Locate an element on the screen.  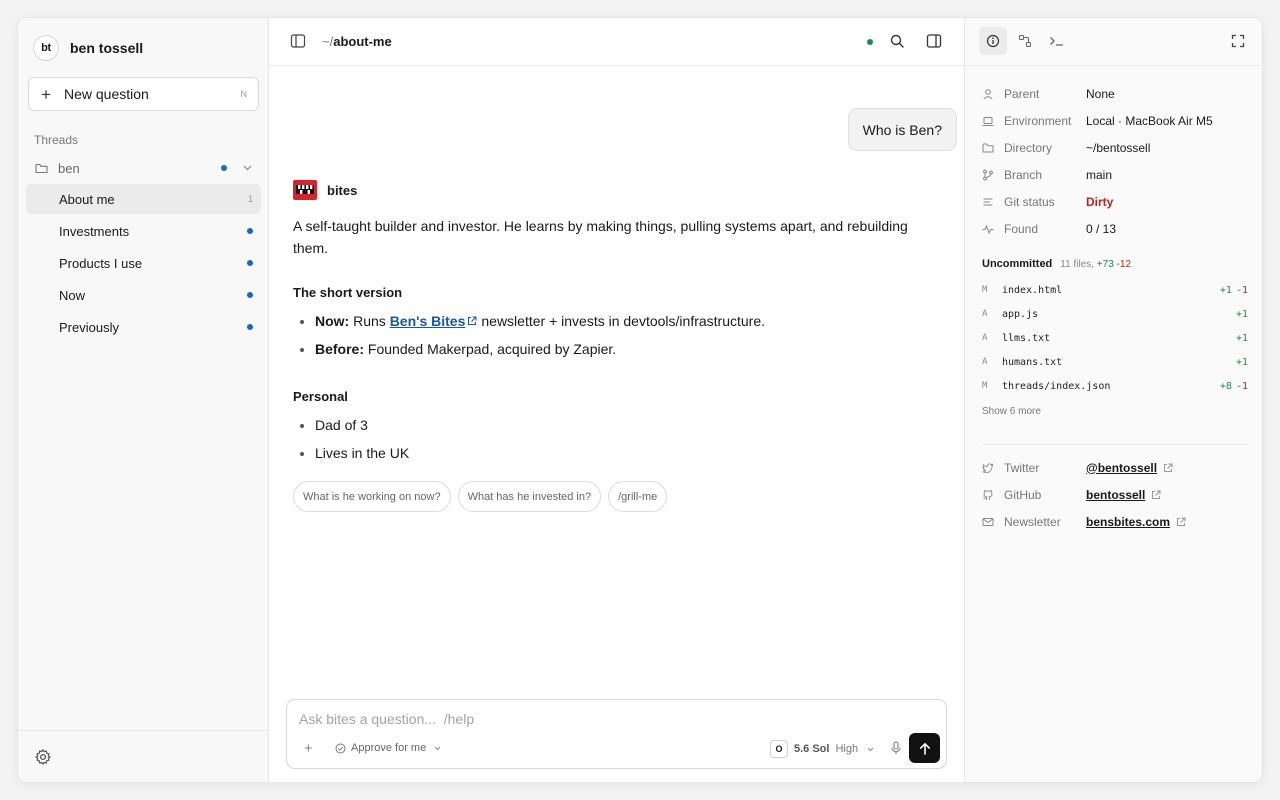
thread-count: 1 is located at coordinates (250, 199).